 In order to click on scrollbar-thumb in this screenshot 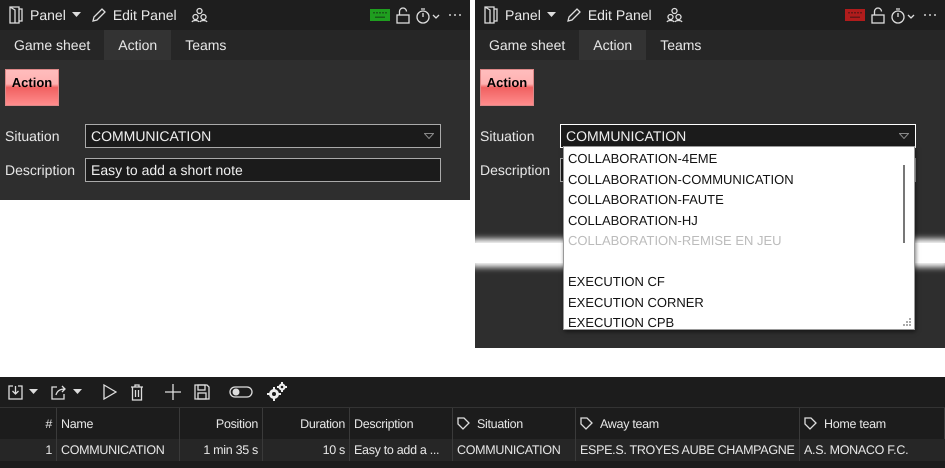, I will do `click(904, 204)`.